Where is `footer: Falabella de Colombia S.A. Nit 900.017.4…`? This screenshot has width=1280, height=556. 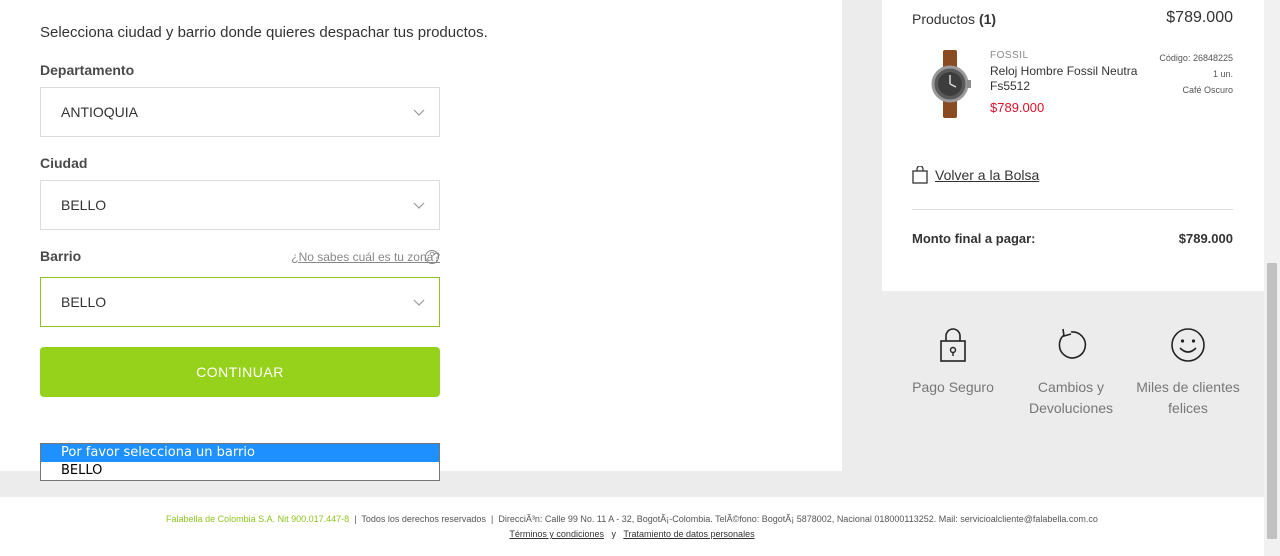 footer: Falabella de Colombia S.A. Nit 900.017.4… is located at coordinates (632, 526).